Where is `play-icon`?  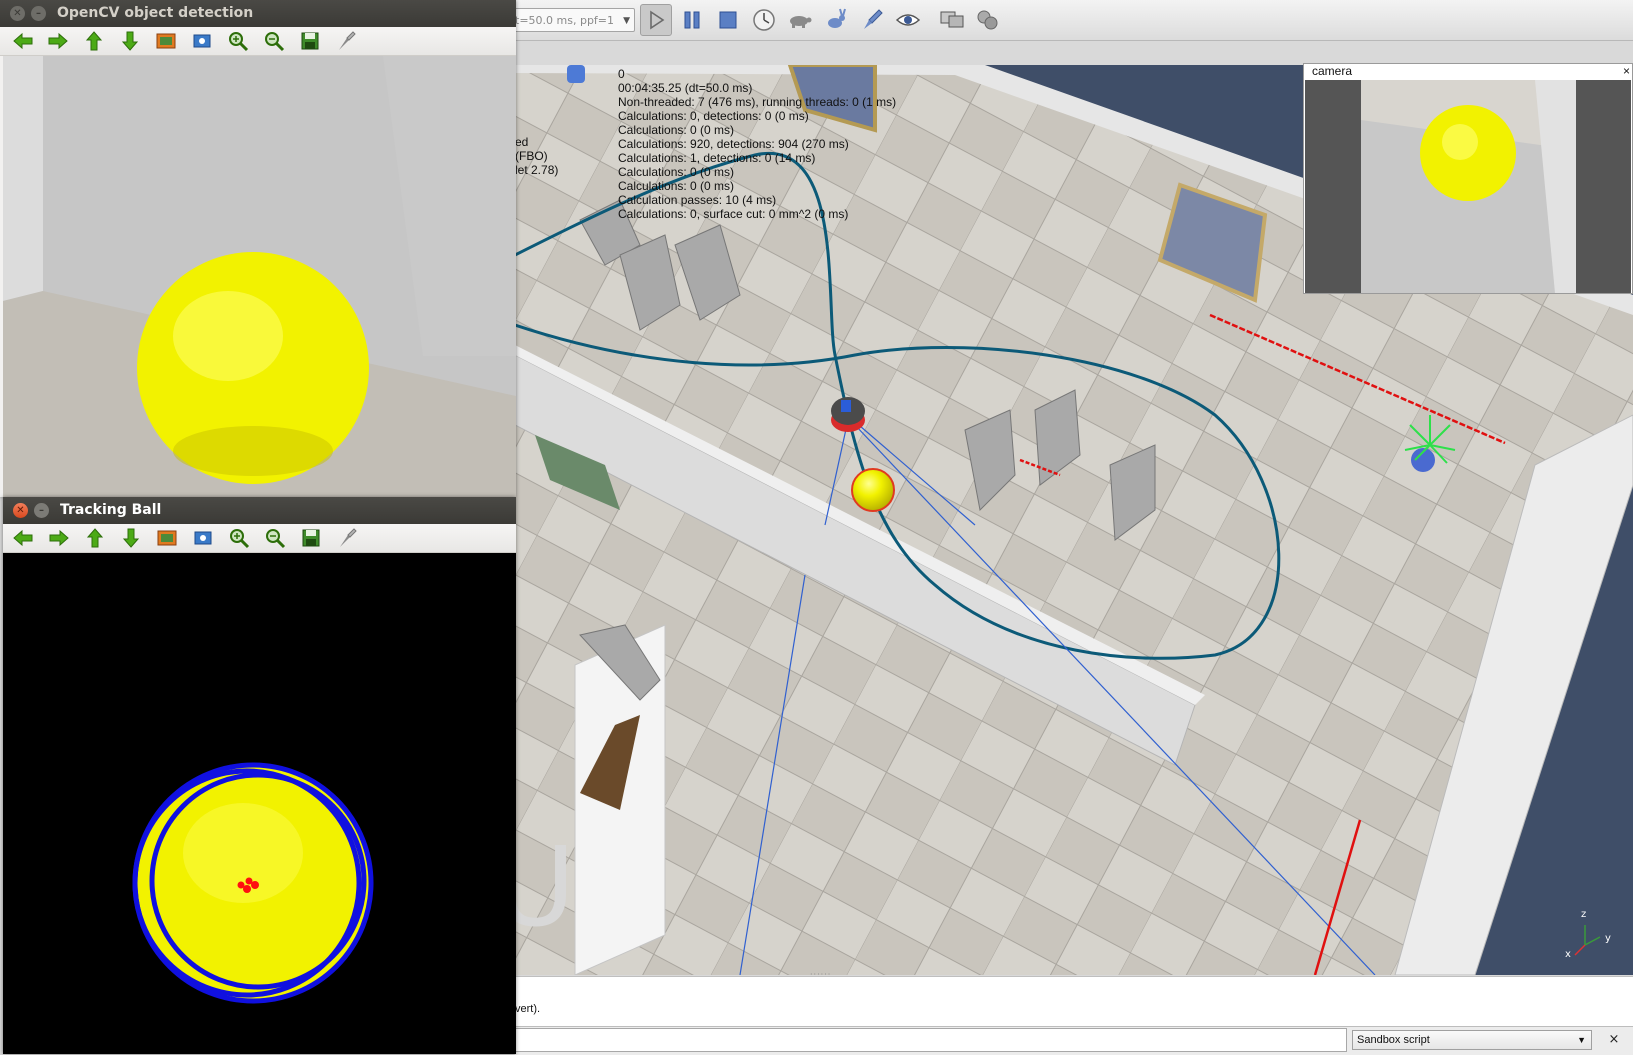 play-icon is located at coordinates (657, 20).